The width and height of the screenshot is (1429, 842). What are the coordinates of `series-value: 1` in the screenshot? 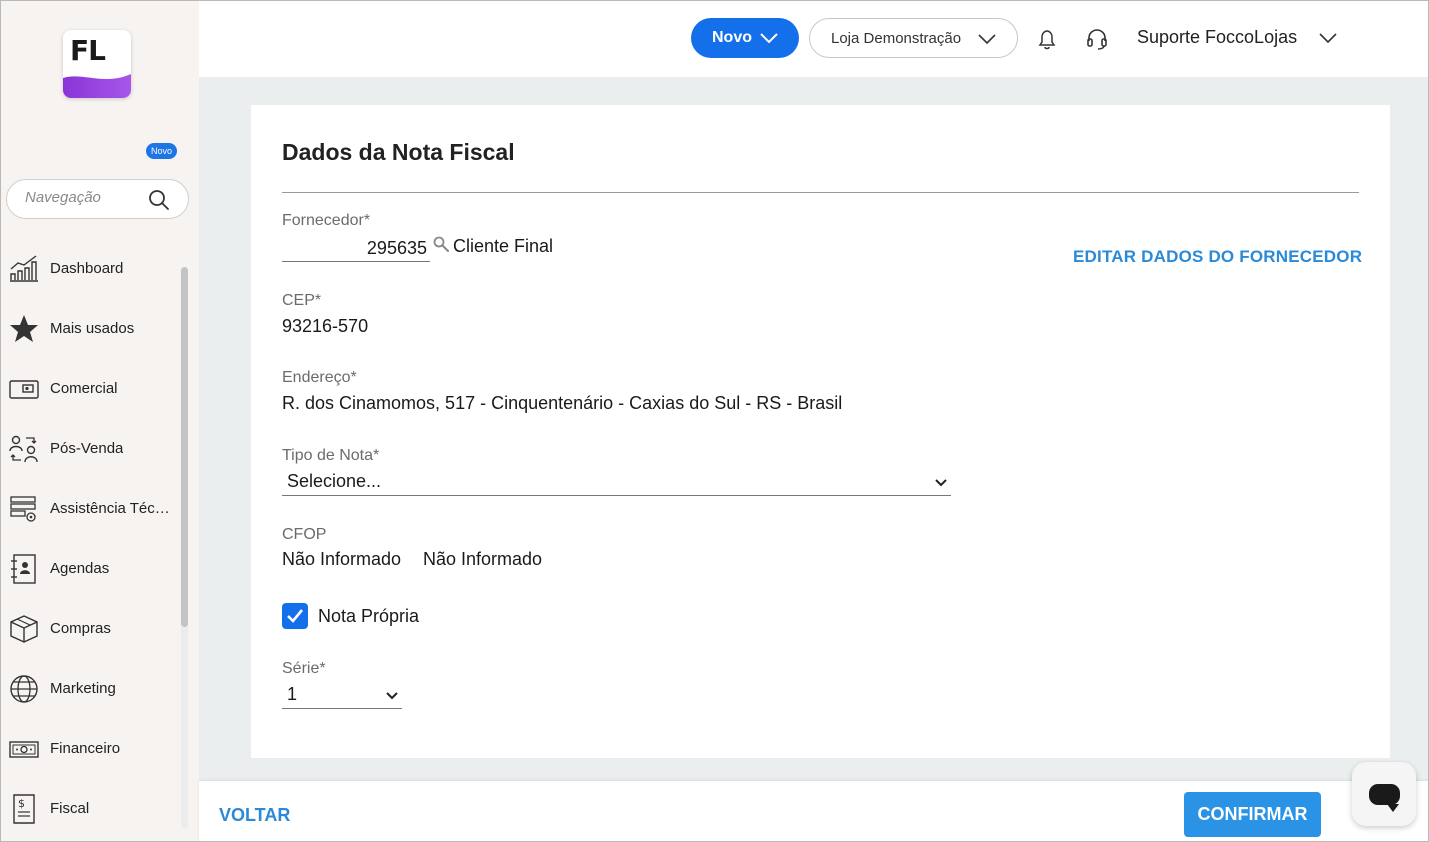 It's located at (292, 694).